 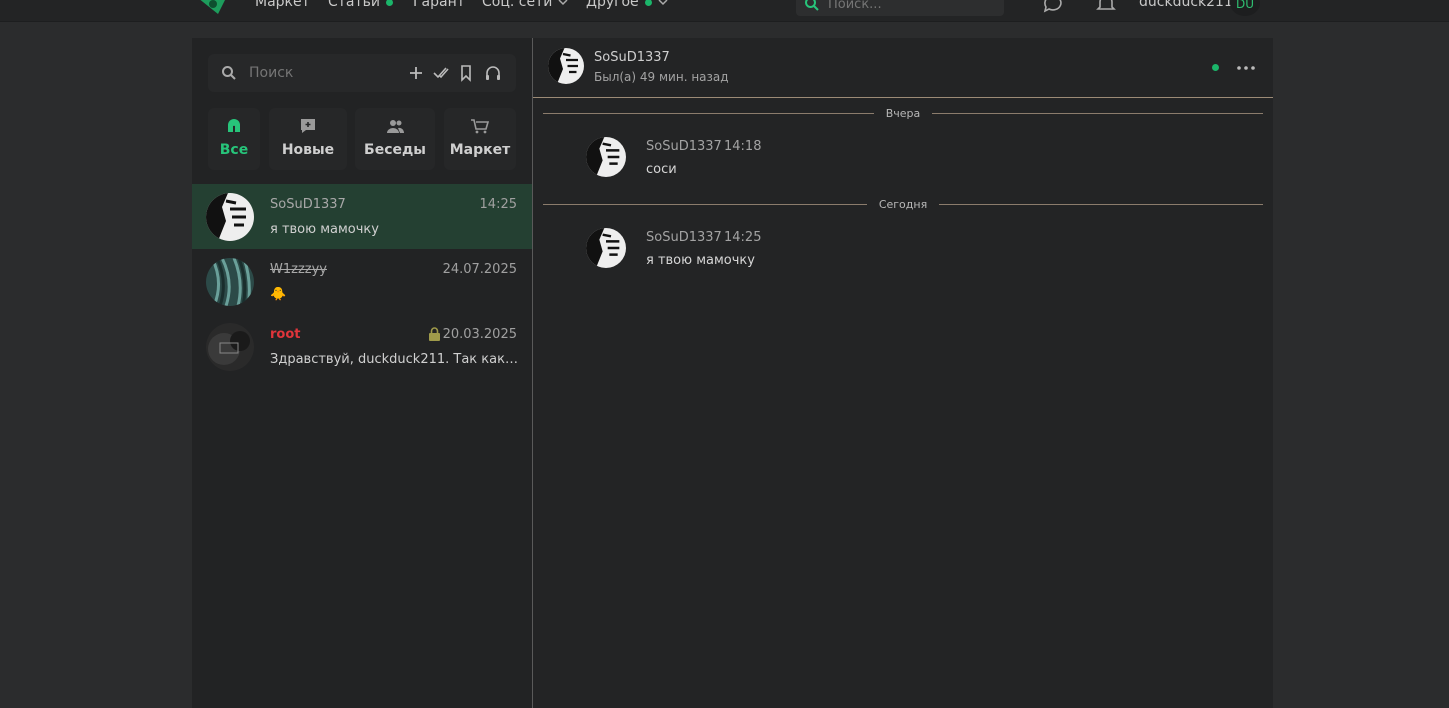 What do you see at coordinates (1186, 5) in the screenshot?
I see `username: duckduck211` at bounding box center [1186, 5].